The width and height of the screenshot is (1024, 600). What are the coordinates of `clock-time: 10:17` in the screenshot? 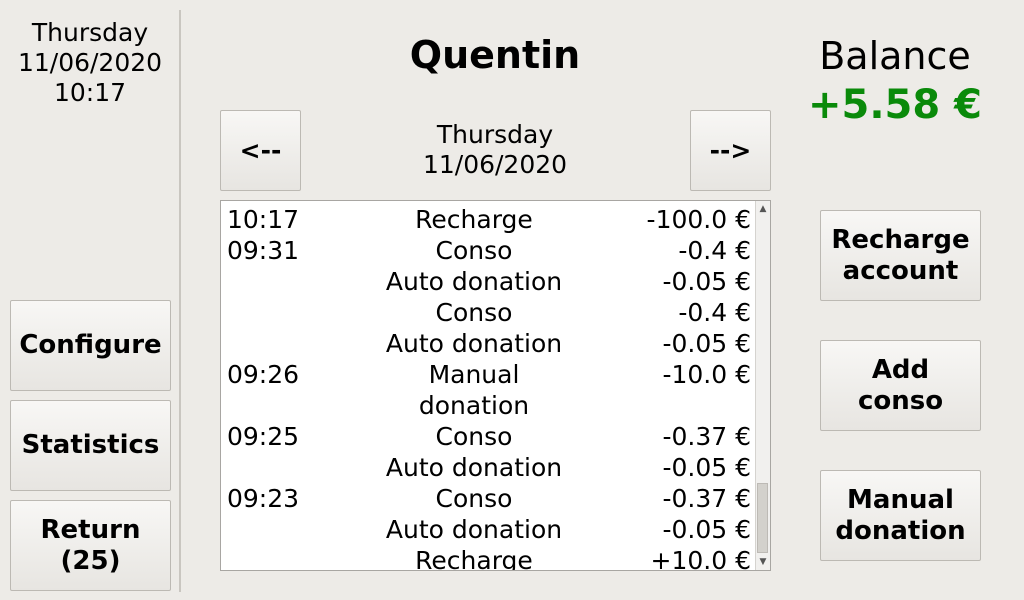 It's located at (90, 92).